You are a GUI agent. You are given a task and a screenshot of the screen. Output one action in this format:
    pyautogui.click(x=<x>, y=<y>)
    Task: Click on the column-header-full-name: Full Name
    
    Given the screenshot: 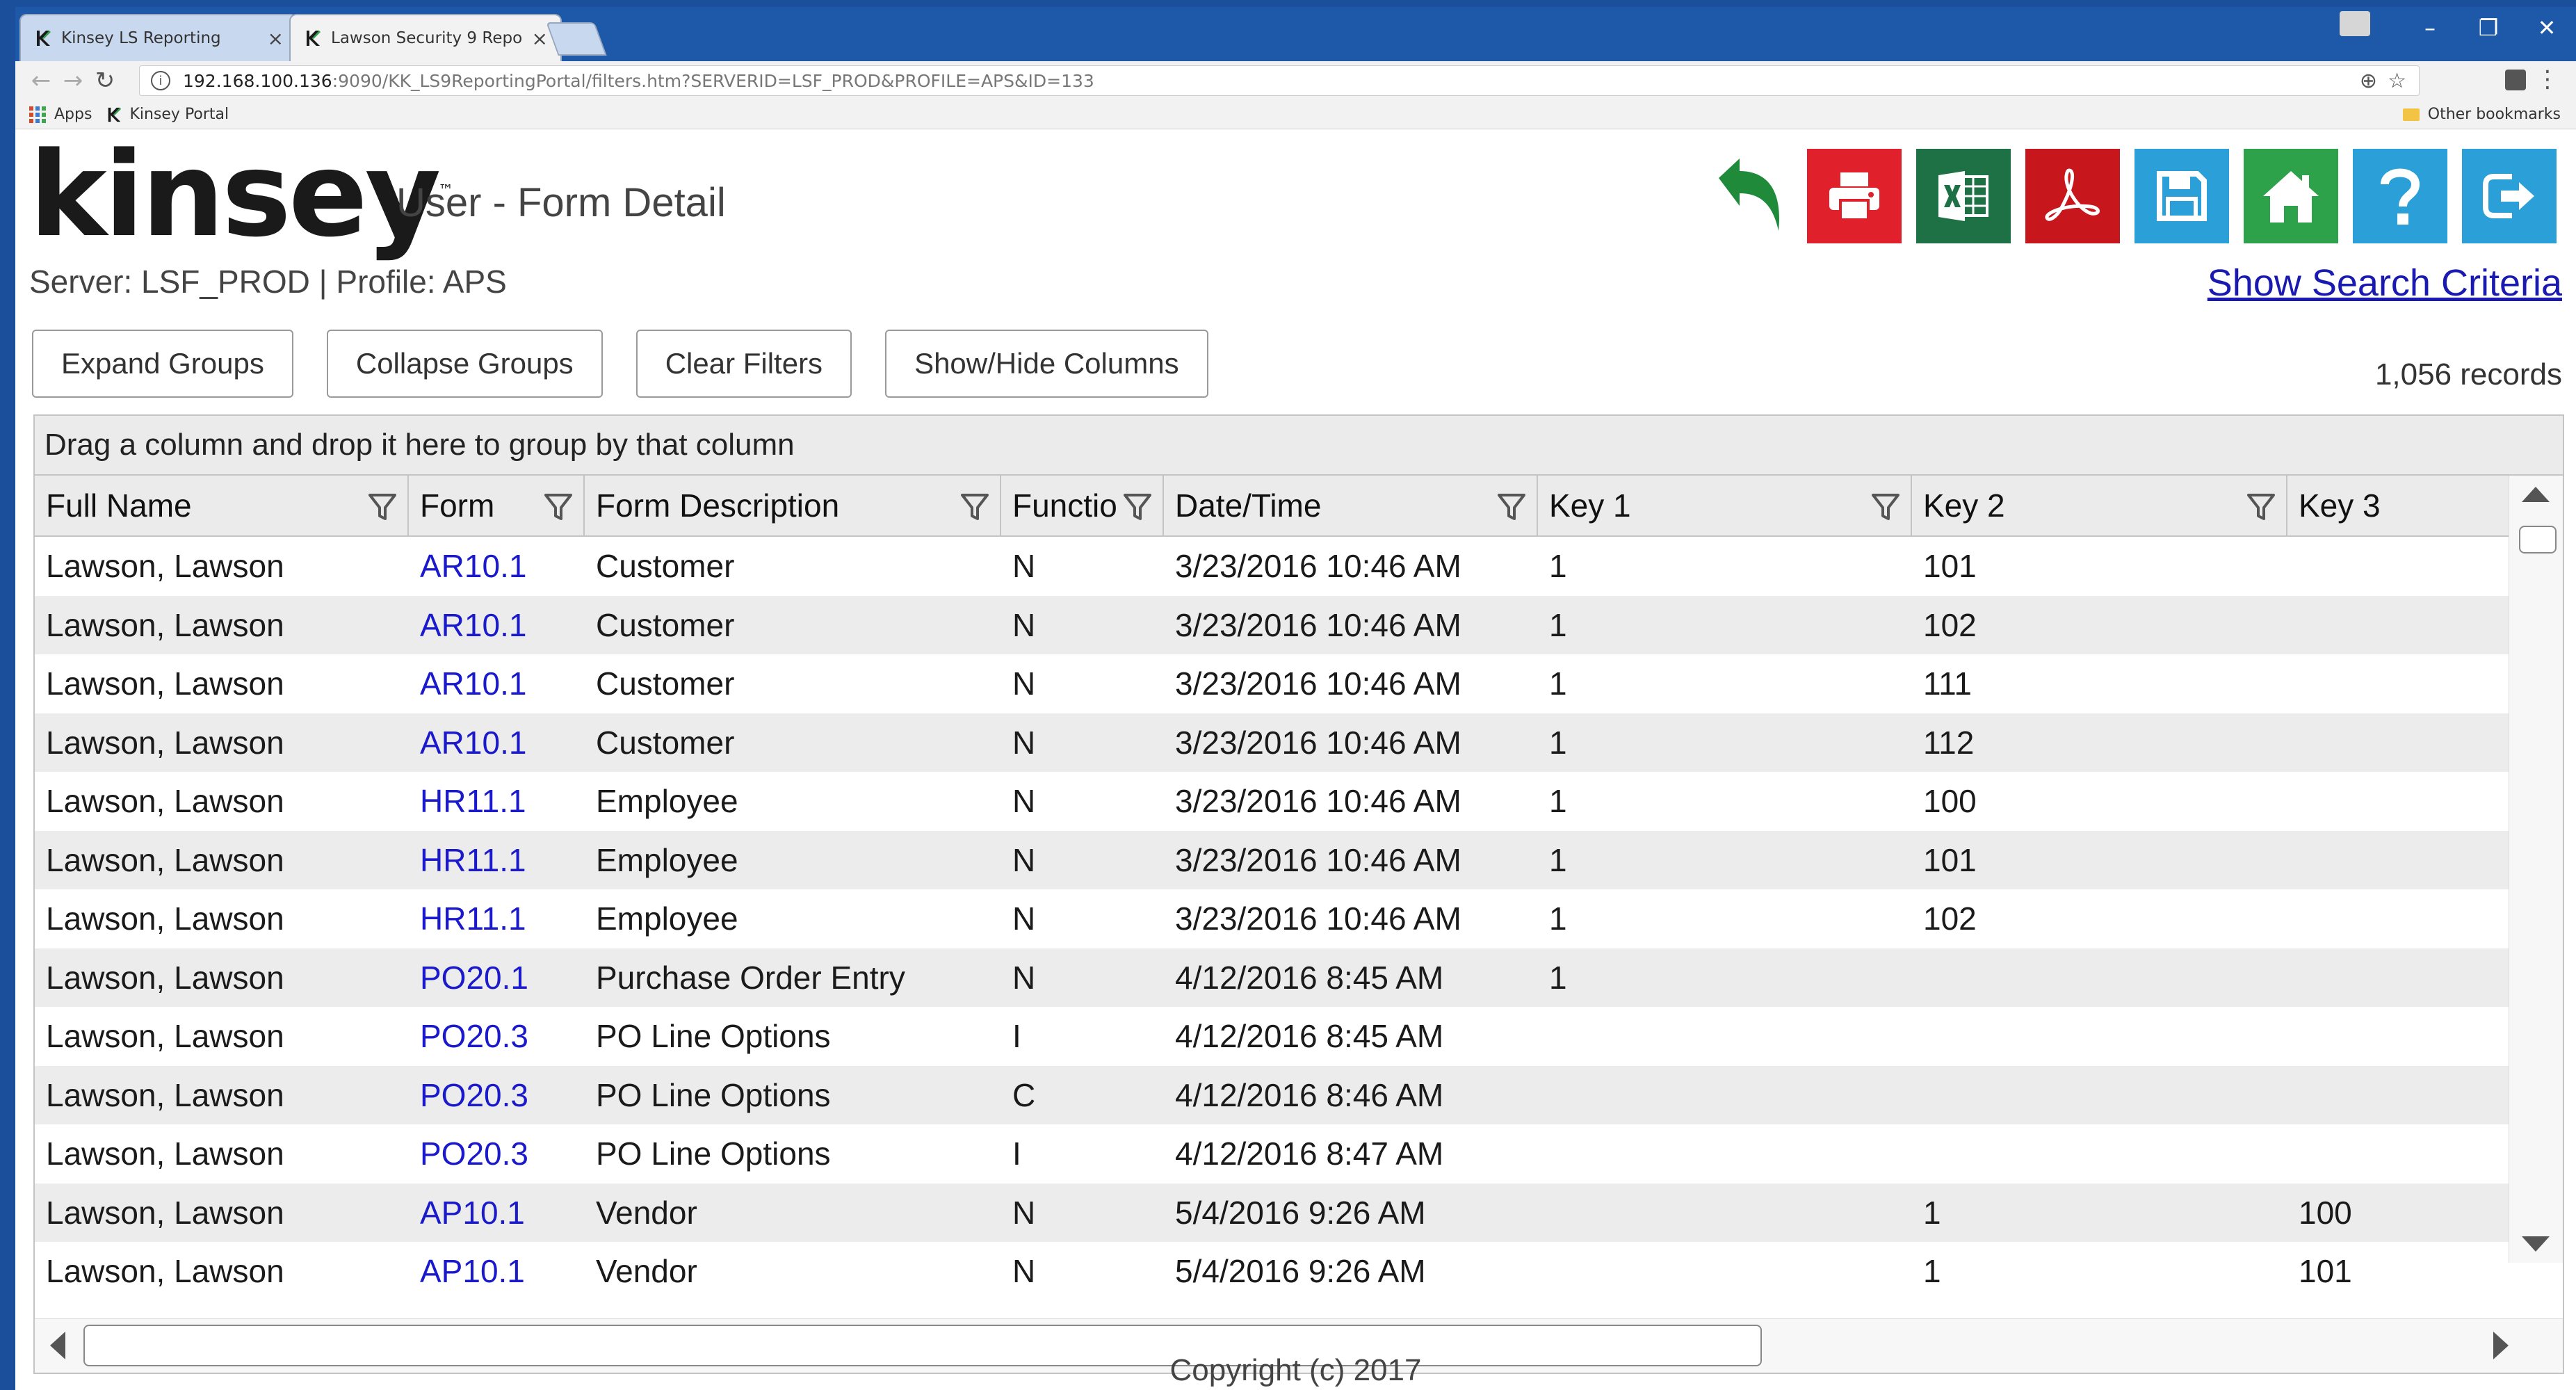 What is the action you would take?
    pyautogui.click(x=222, y=505)
    